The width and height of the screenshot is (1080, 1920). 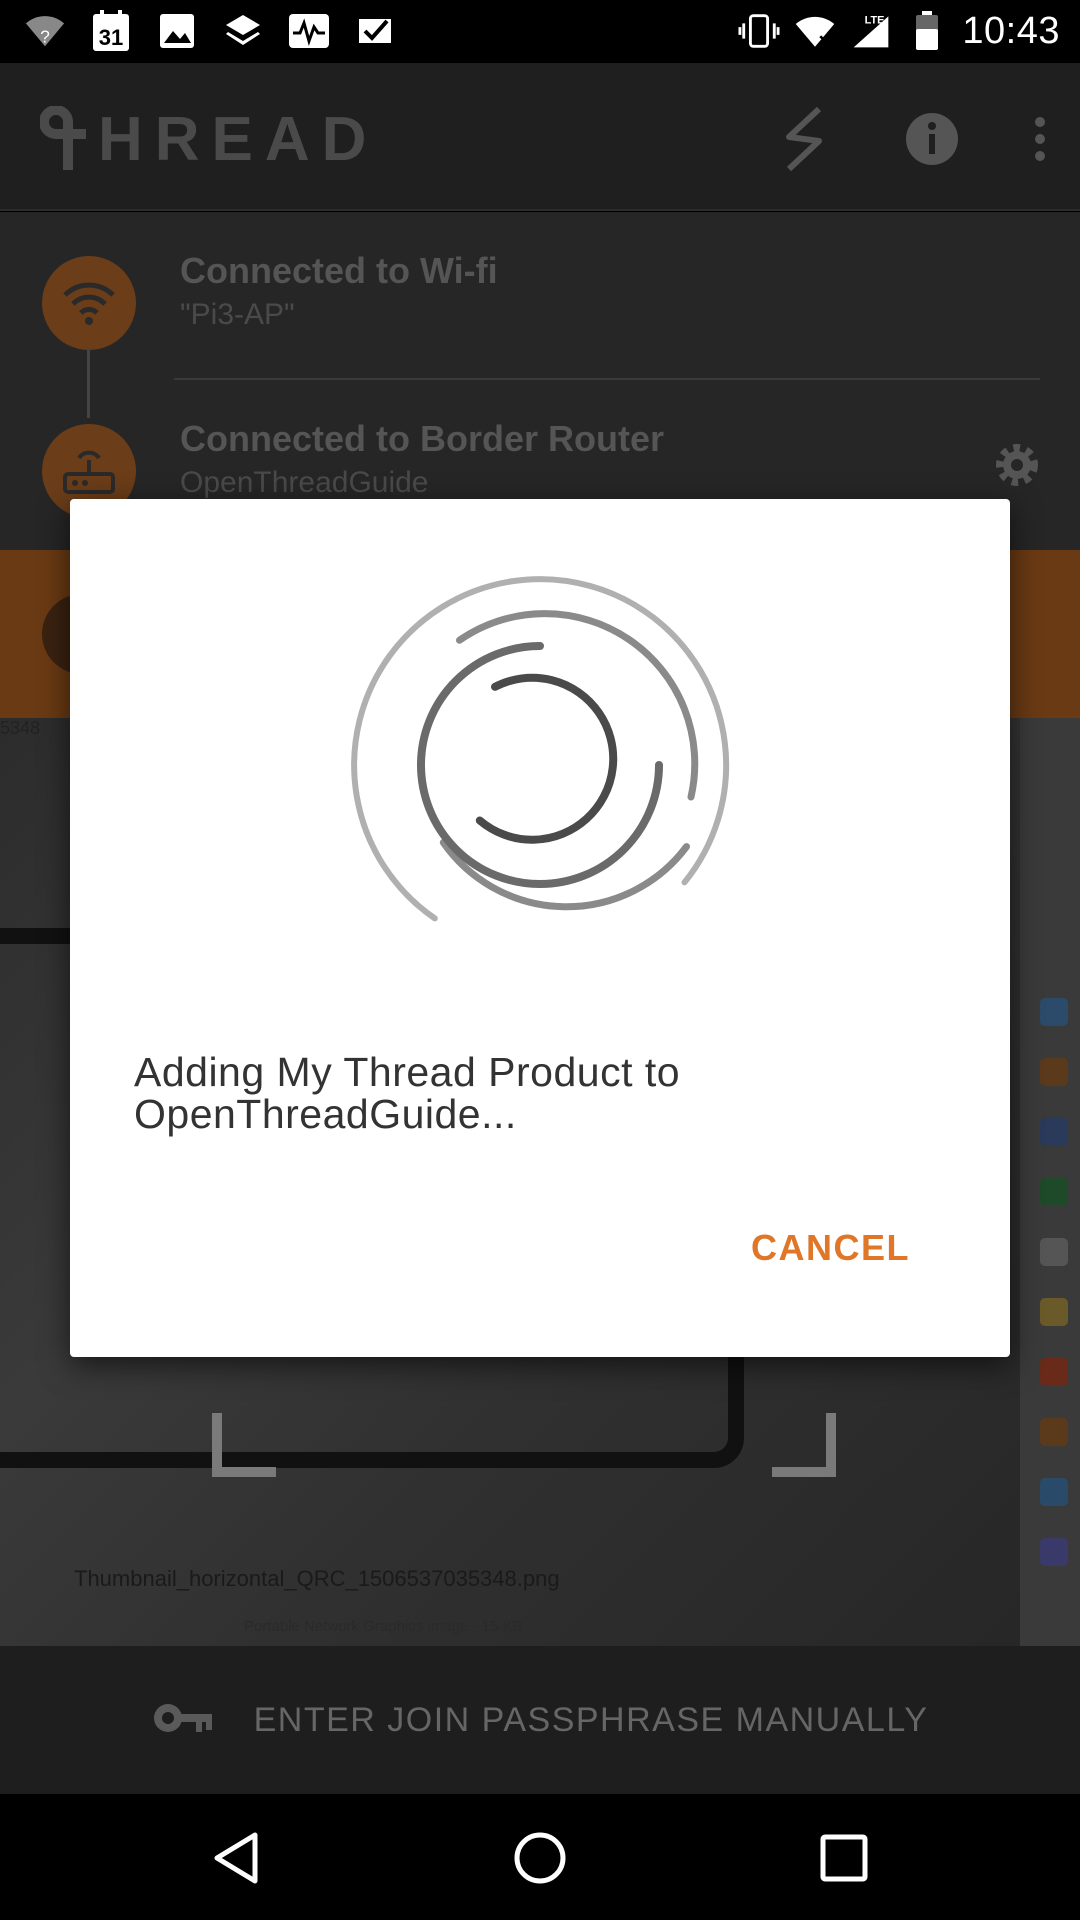 I want to click on calendar-day-text: 31, so click(x=111, y=37).